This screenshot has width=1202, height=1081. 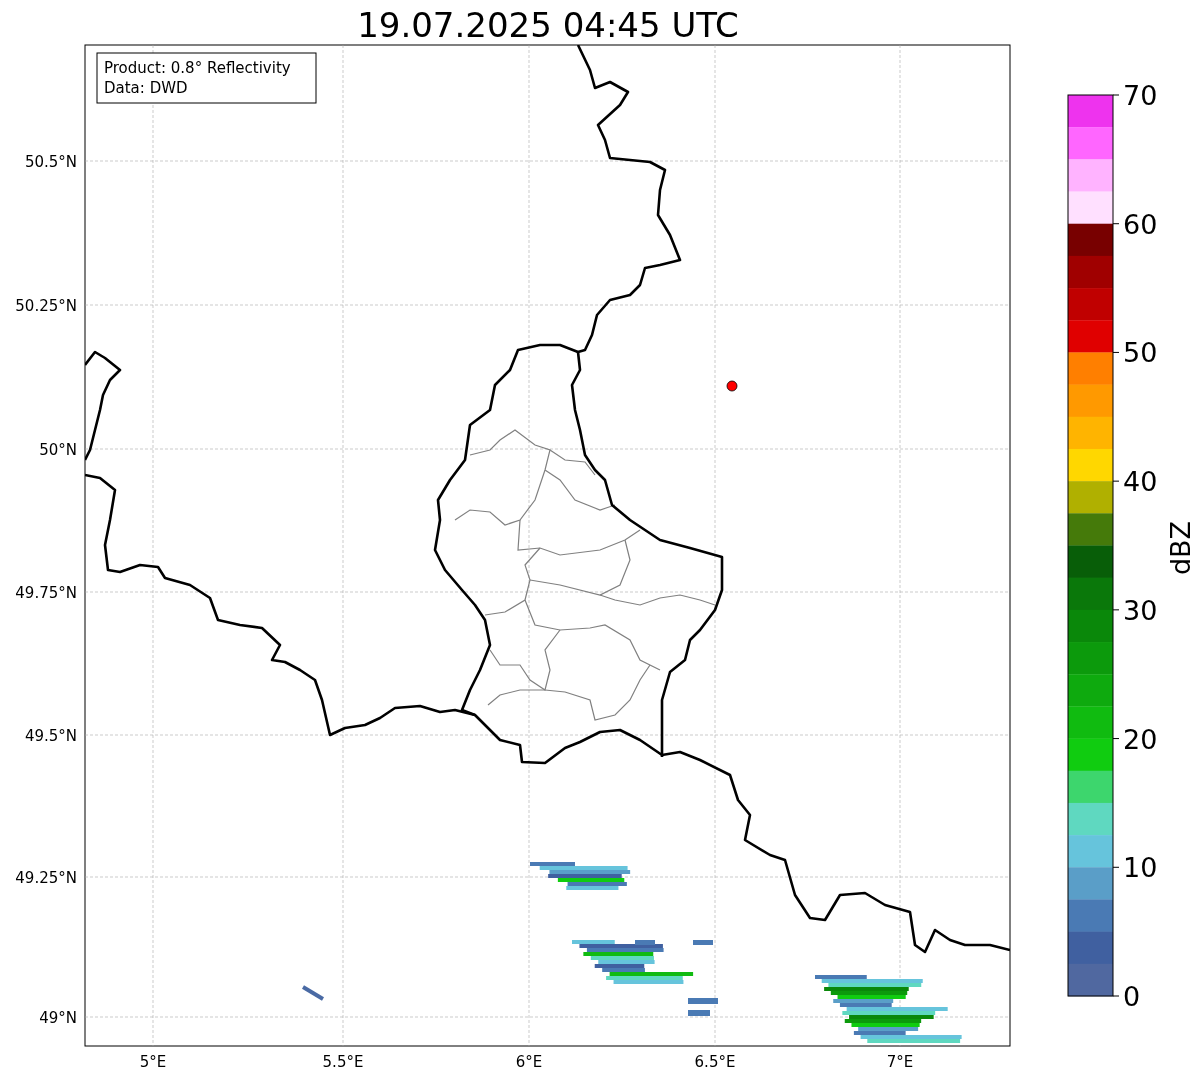 What do you see at coordinates (46, 306) in the screenshot?
I see `axis-tick-label: 50.25°N` at bounding box center [46, 306].